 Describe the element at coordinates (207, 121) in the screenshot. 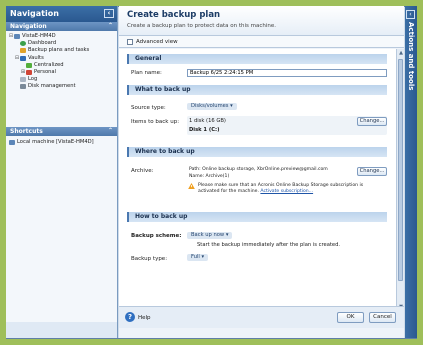

I see `items-summary: 1 disk (16 GB)` at that location.